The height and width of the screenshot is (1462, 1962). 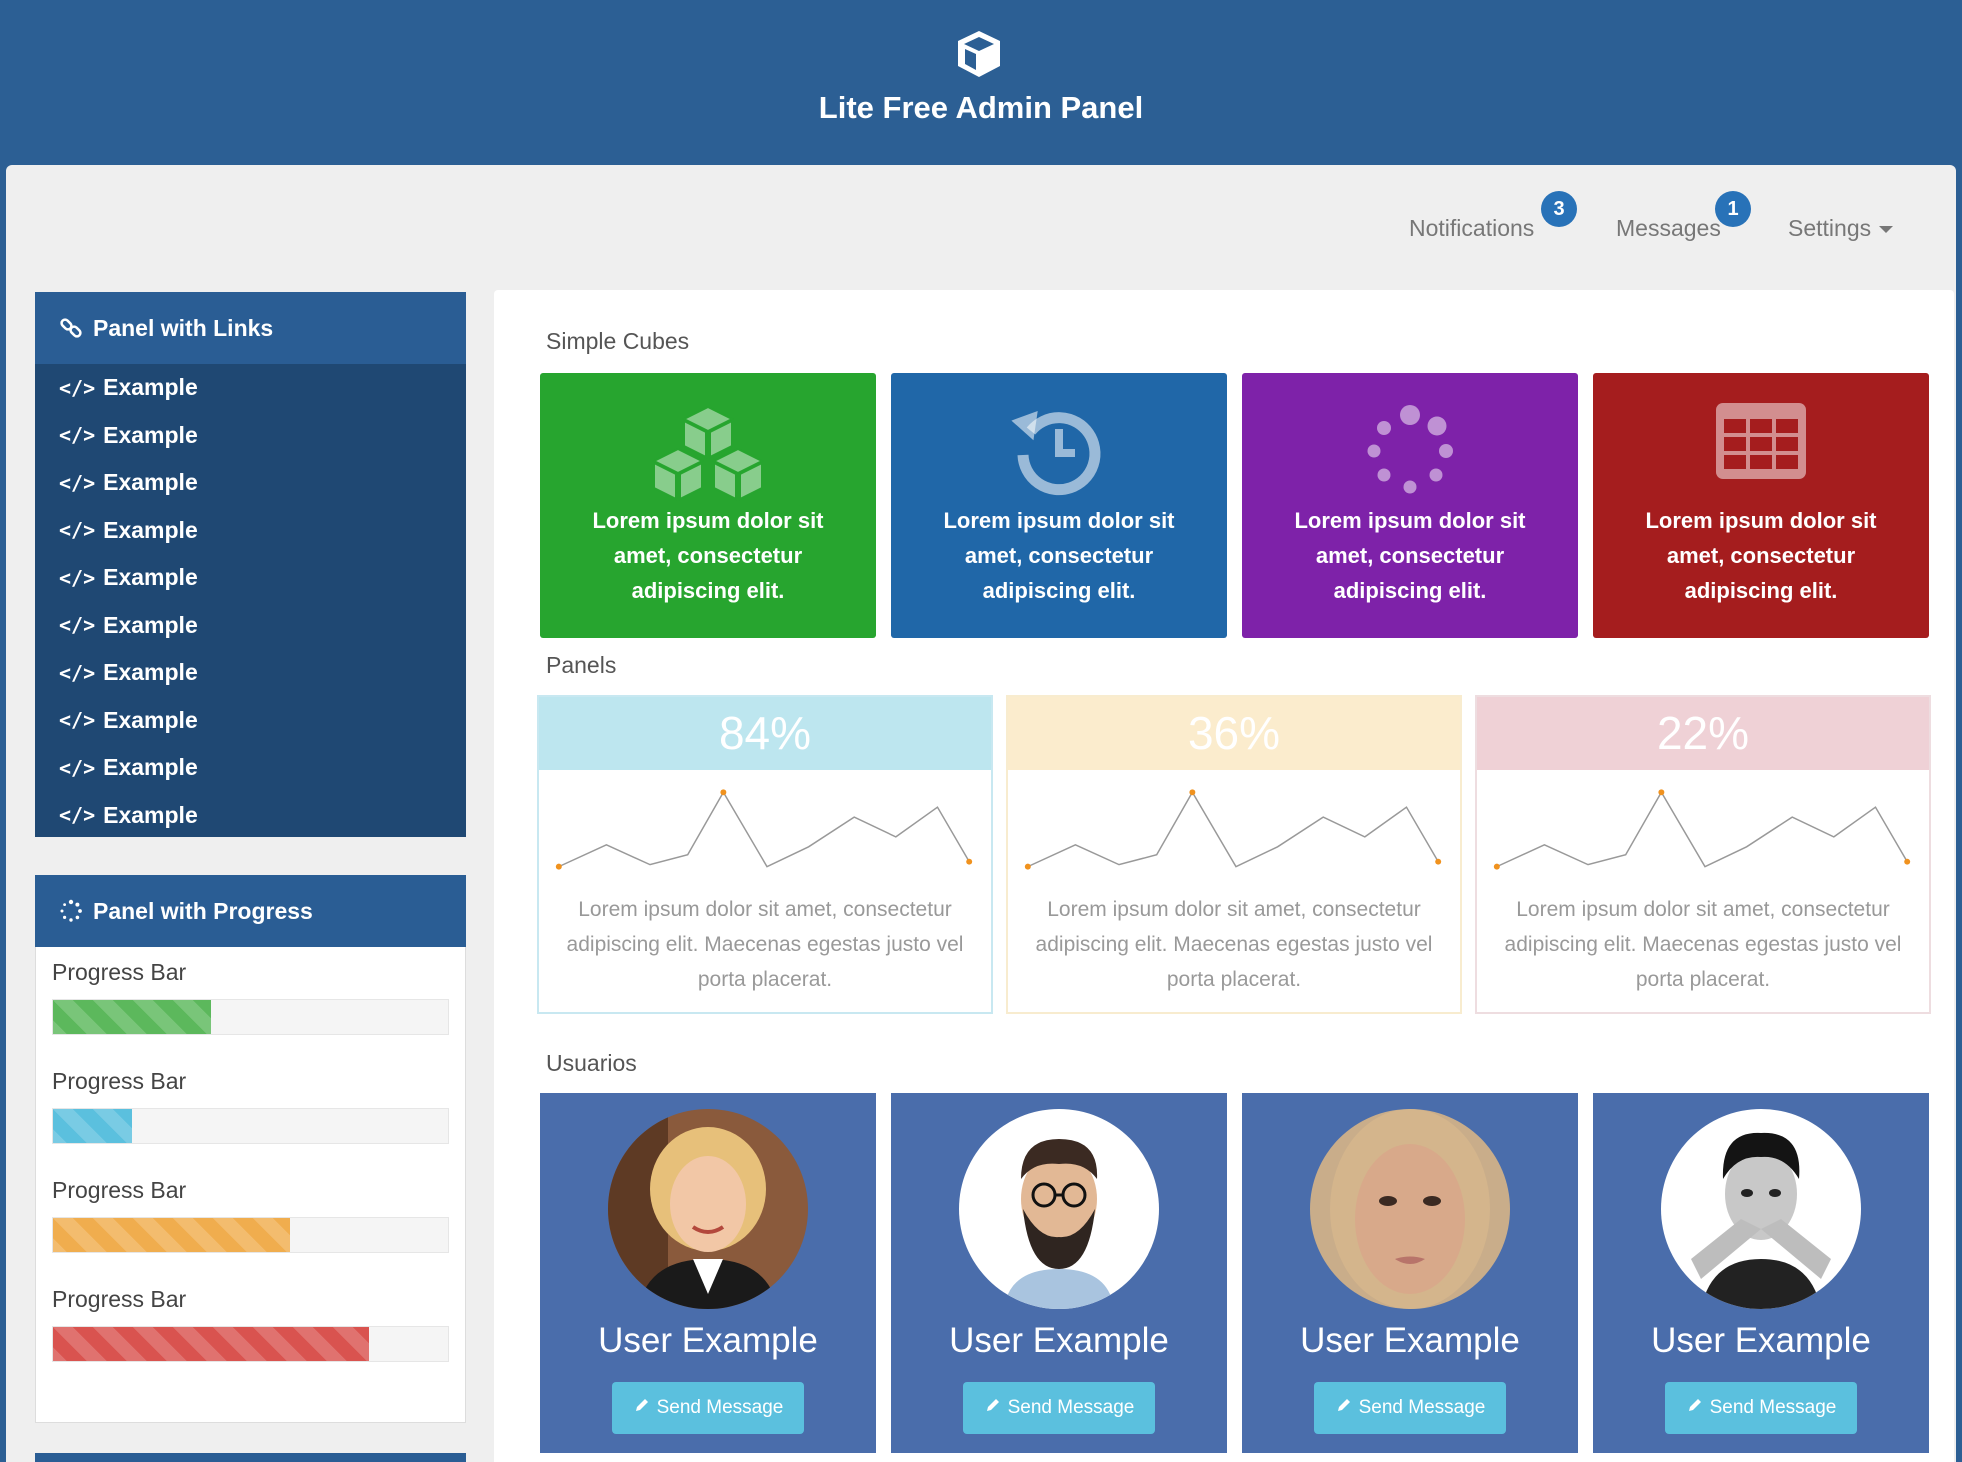 I want to click on app-header: Lite Free Admin Panel, so click(x=981, y=82).